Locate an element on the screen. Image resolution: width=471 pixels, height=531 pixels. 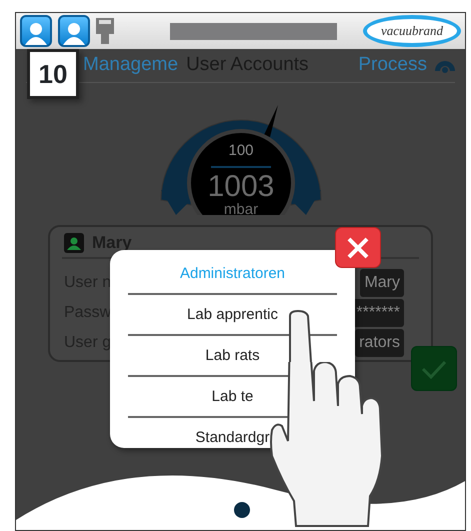
field-value: ******* is located at coordinates (378, 313).